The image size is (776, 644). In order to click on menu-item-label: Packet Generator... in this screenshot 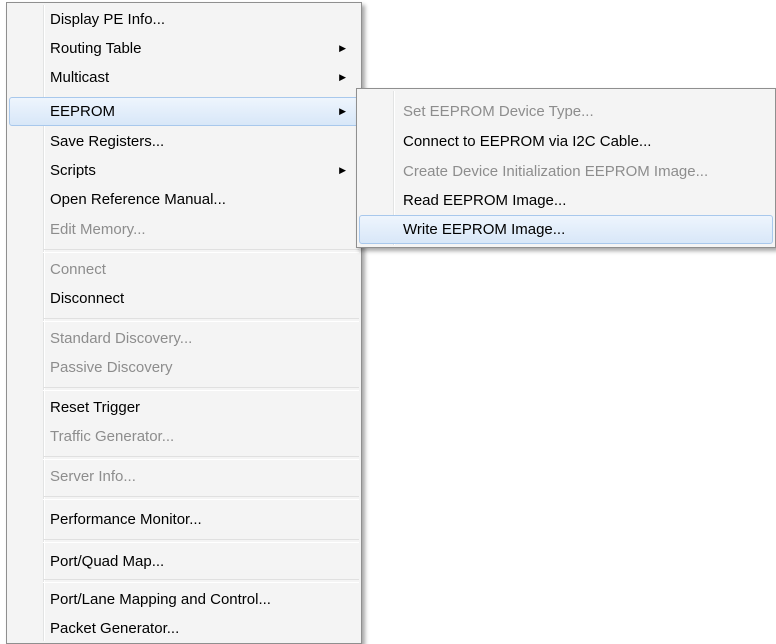, I will do `click(115, 628)`.